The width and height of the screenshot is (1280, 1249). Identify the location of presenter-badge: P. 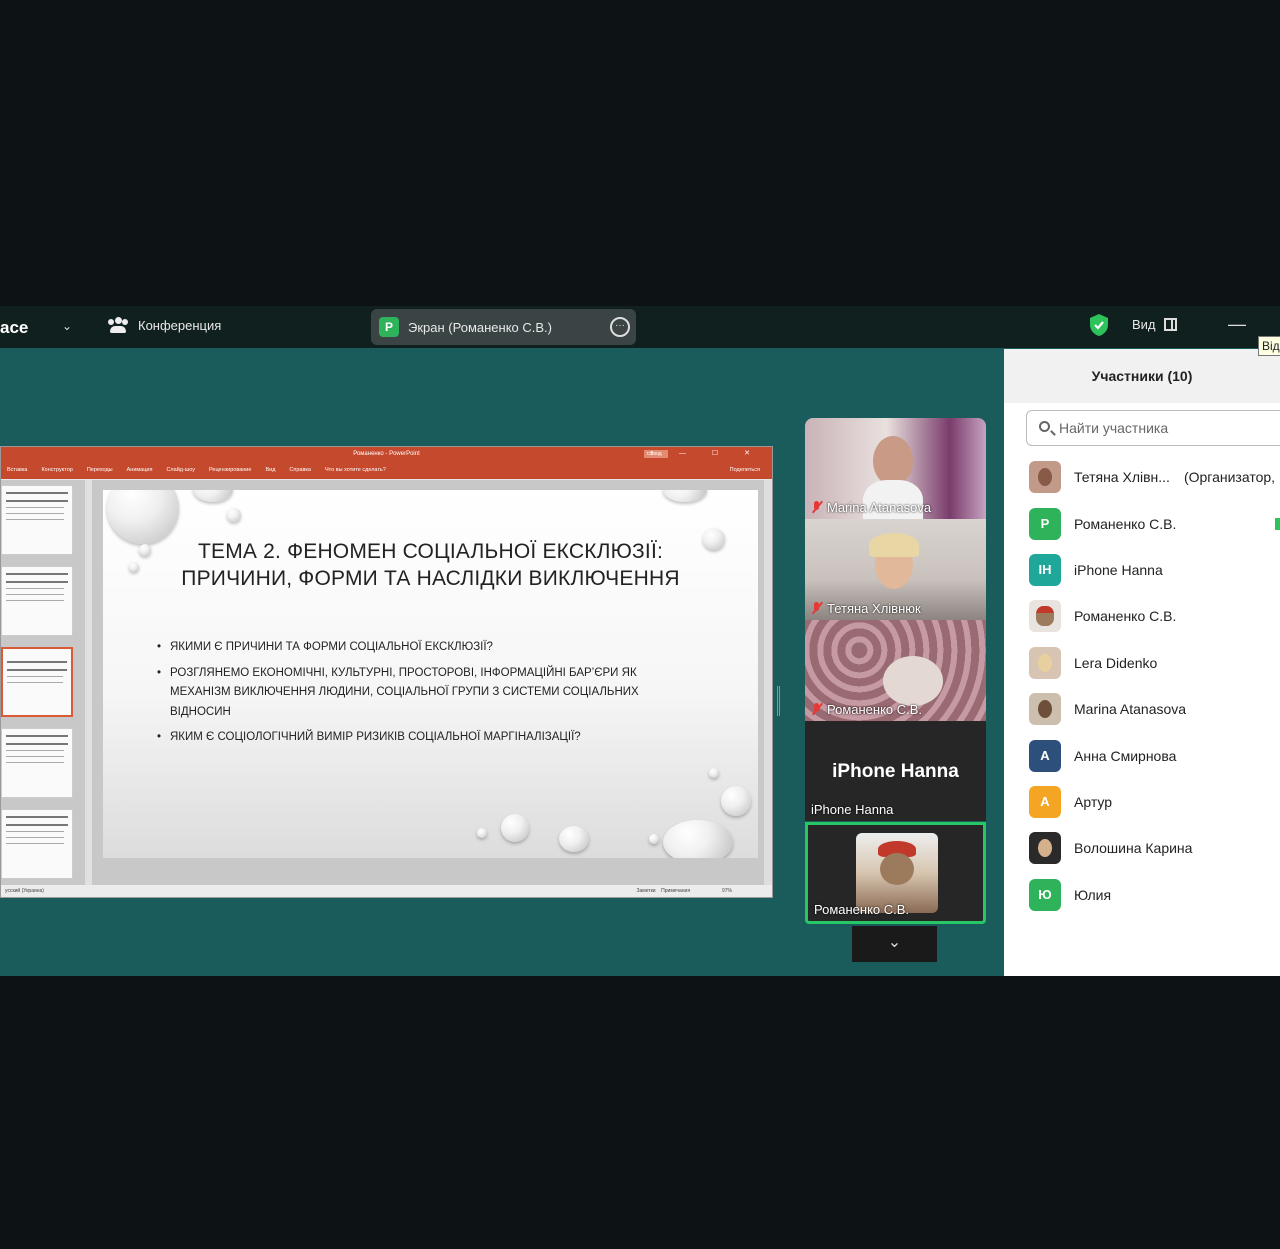
(389, 327).